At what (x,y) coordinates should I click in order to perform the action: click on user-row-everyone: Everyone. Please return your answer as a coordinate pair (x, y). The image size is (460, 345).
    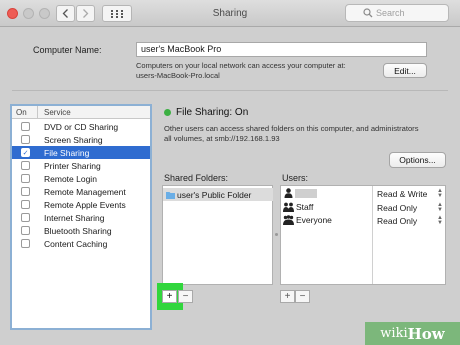
    Looking at the image, I should click on (307, 221).